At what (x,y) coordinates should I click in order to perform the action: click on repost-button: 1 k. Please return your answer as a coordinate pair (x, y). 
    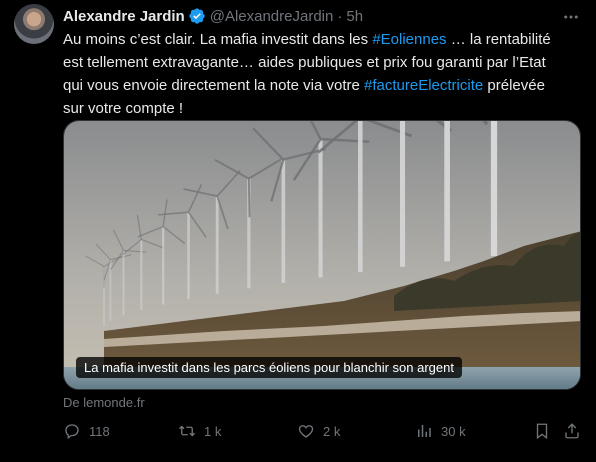
    Looking at the image, I should click on (199, 431).